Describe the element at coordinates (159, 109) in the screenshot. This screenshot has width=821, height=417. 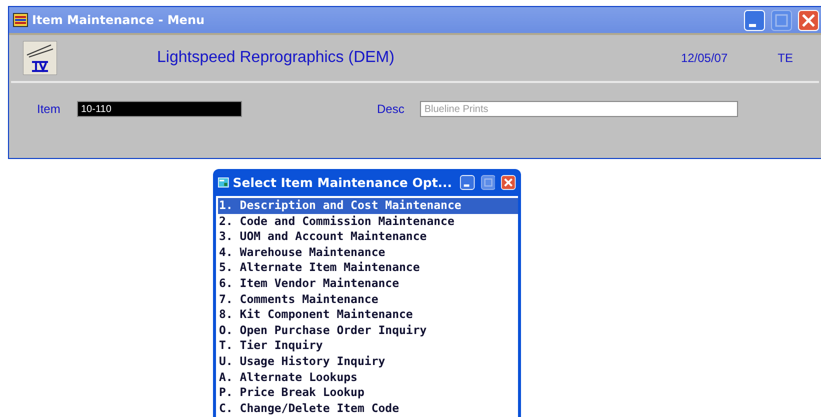
I see `input-field: 10-110` at that location.